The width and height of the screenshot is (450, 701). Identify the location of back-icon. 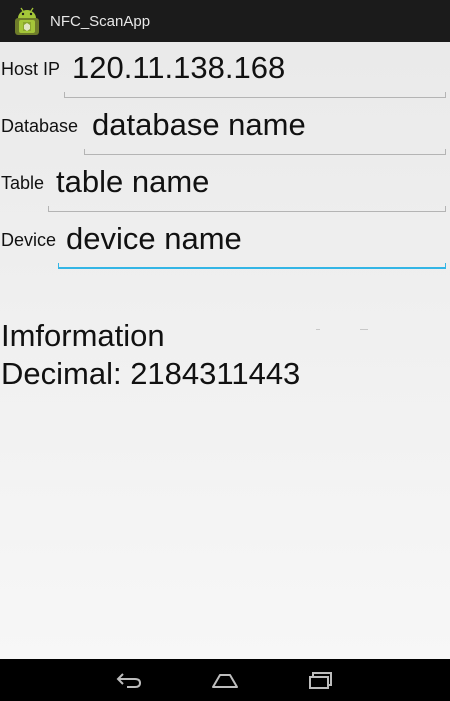
(129, 680).